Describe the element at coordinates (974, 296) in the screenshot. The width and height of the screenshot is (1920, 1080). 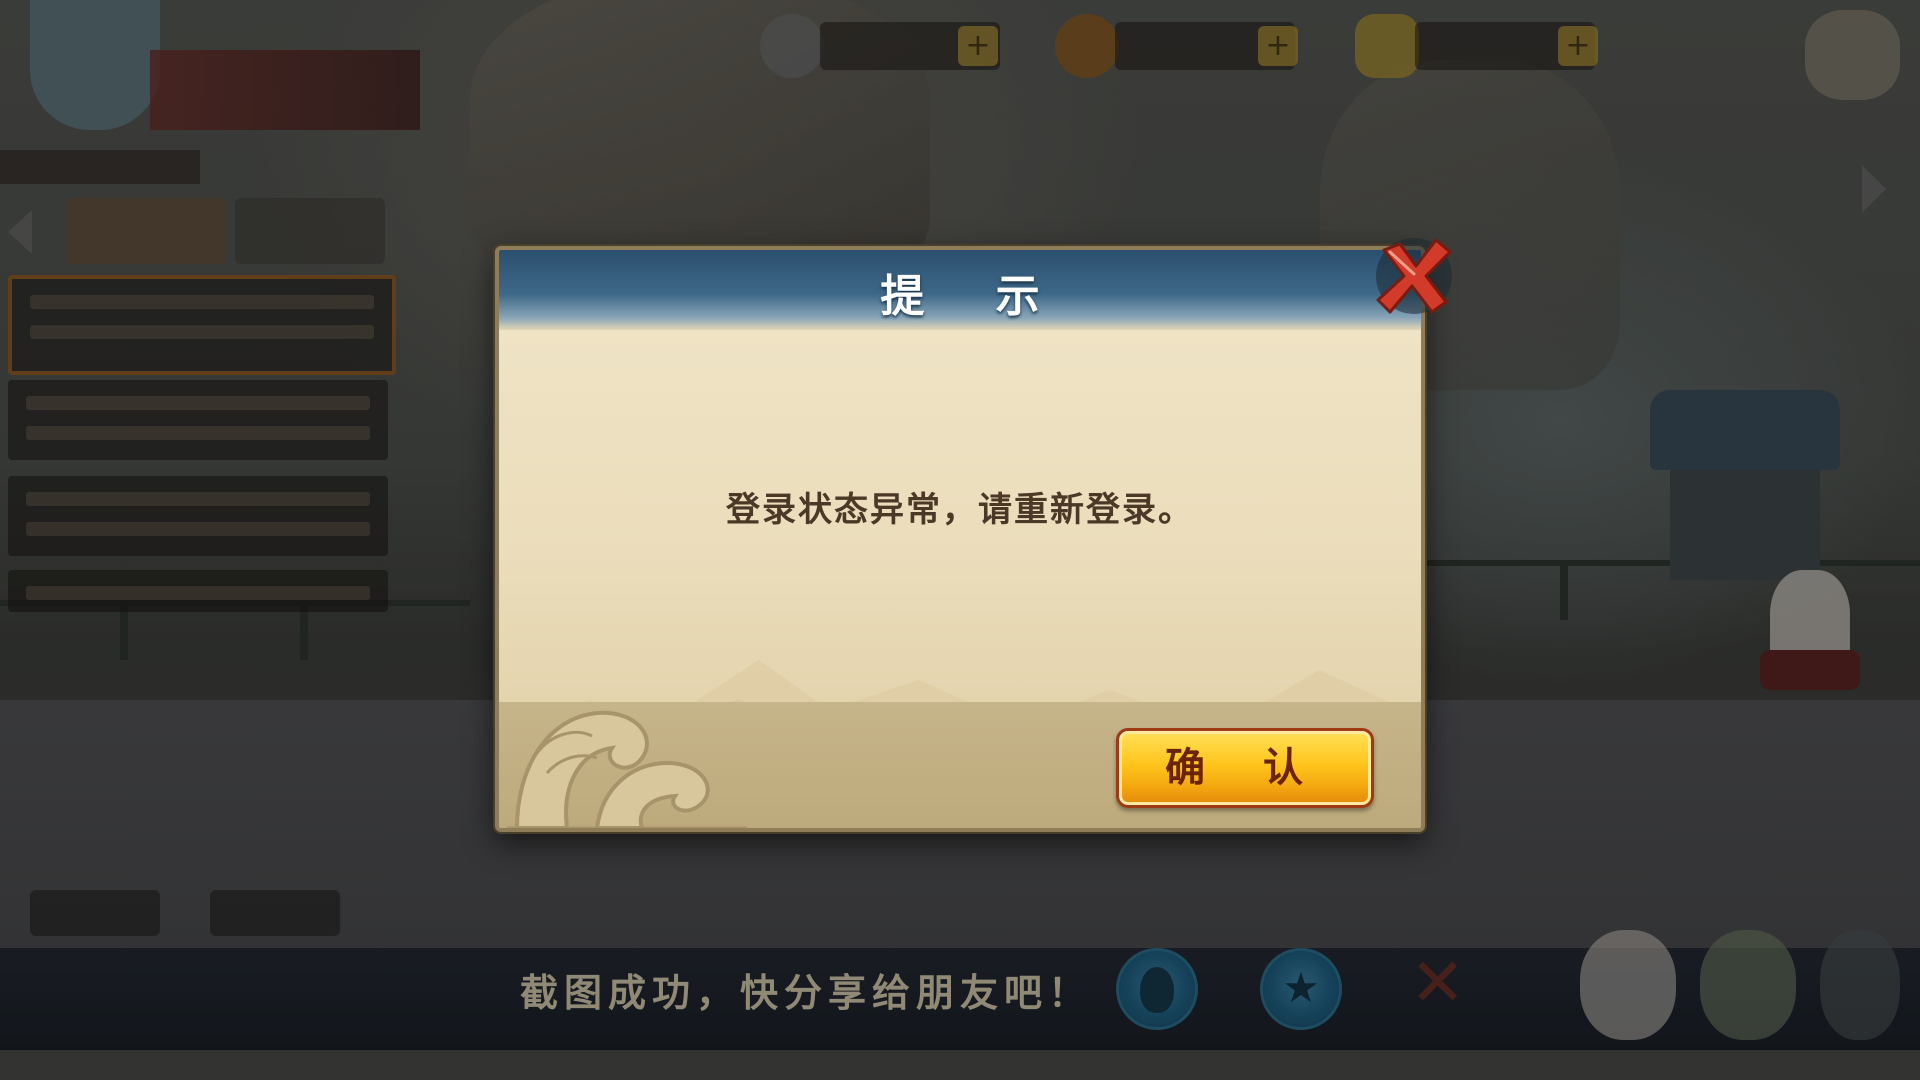
I see `dialog-title: 提 示` at that location.